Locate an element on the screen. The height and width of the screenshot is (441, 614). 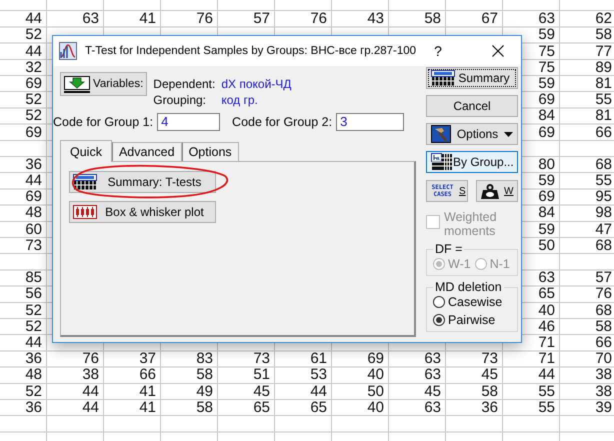
group-title: DF = is located at coordinates (449, 249).